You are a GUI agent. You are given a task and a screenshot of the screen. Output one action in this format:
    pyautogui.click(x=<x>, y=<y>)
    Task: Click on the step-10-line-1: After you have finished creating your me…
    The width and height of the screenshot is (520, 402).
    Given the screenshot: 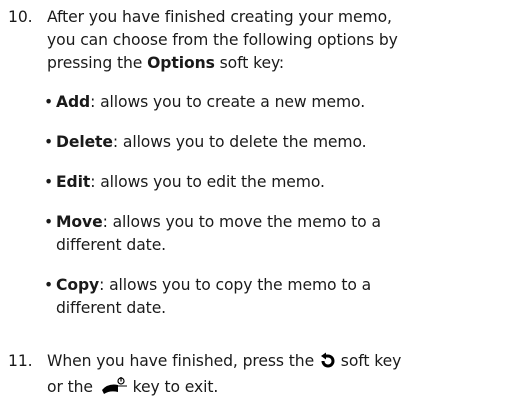 What is the action you would take?
    pyautogui.click(x=219, y=17)
    